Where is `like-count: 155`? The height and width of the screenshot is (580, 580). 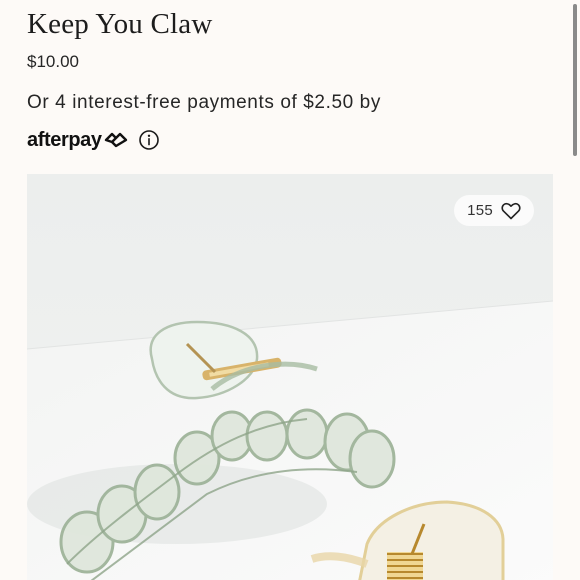 like-count: 155 is located at coordinates (480, 210).